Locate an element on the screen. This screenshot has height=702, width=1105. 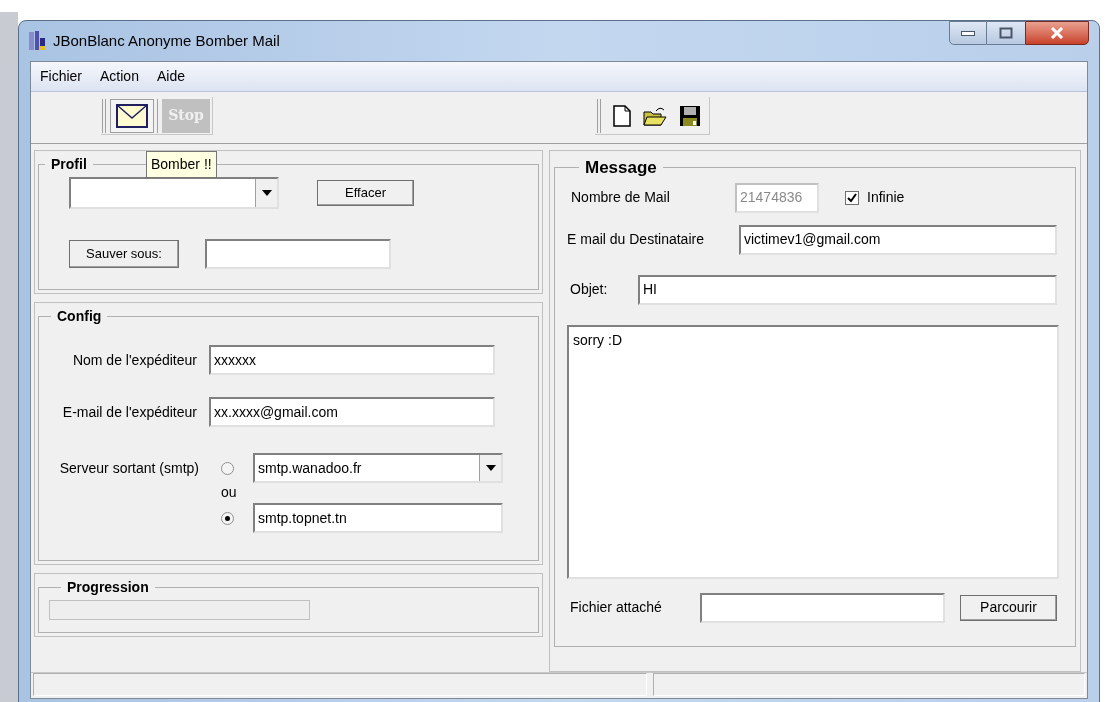
field-label: E mail du Destinataire is located at coordinates (636, 239).